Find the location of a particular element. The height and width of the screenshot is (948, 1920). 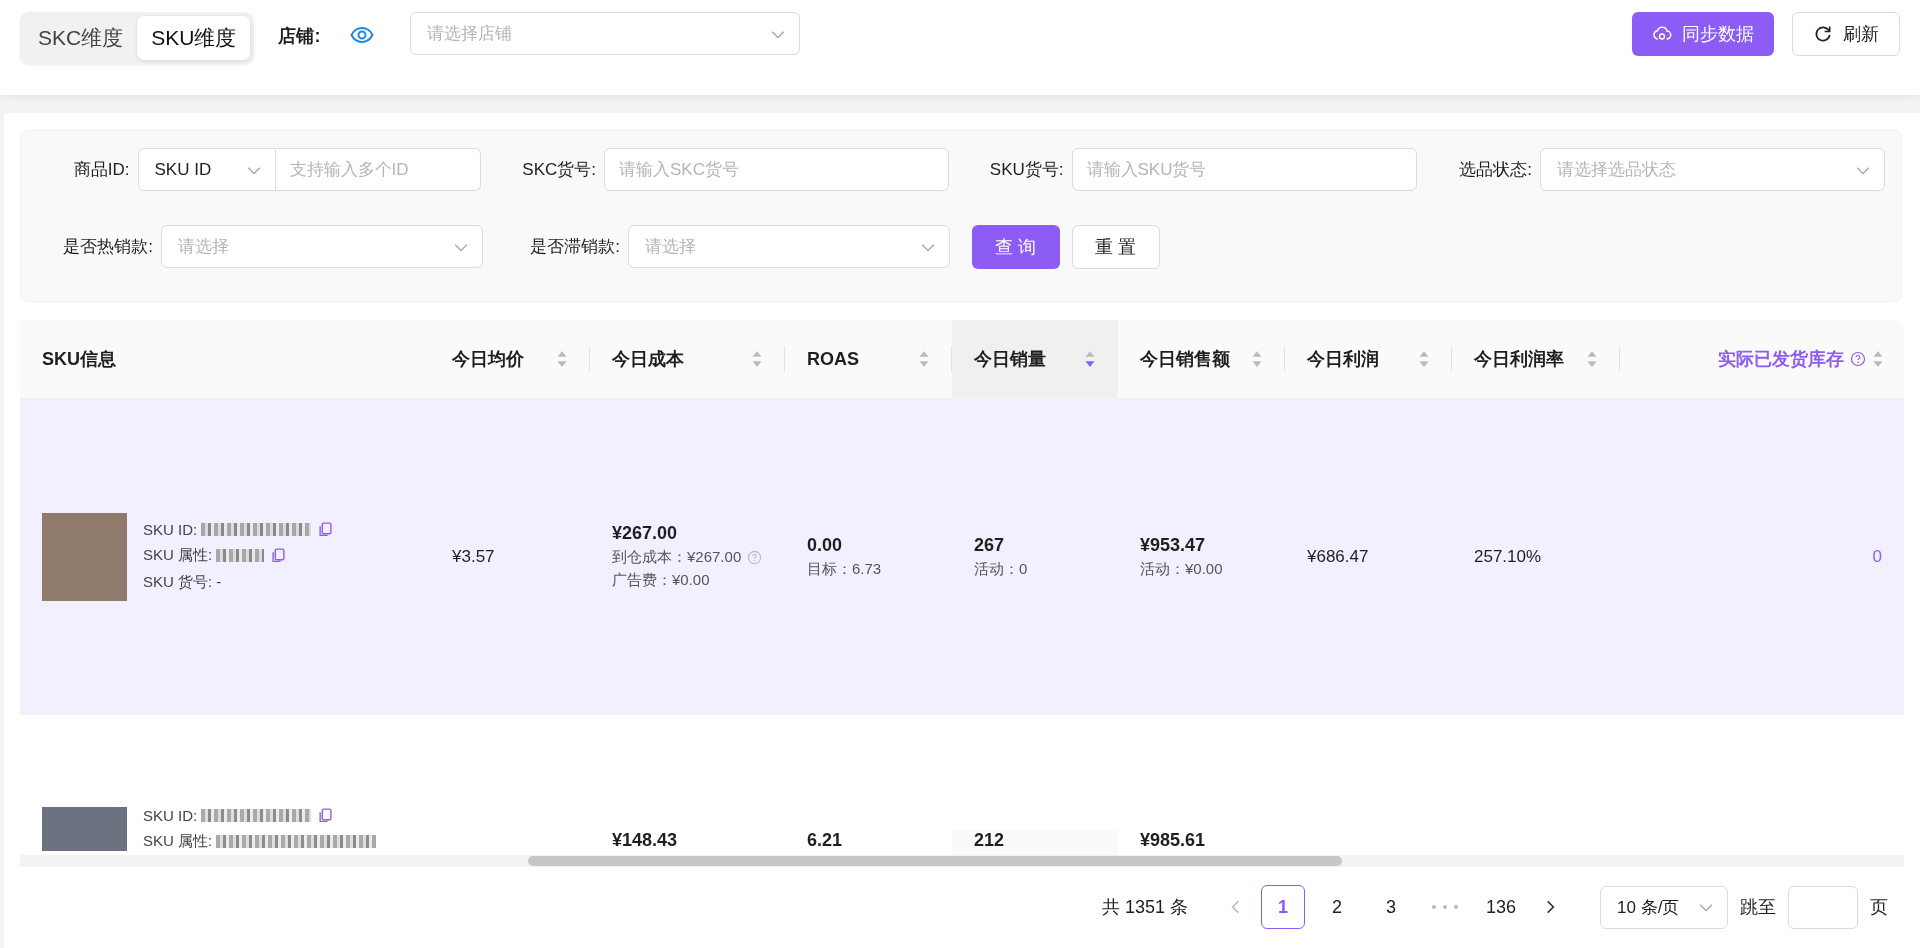

filter-label: SKU货号: is located at coordinates (1026, 170).